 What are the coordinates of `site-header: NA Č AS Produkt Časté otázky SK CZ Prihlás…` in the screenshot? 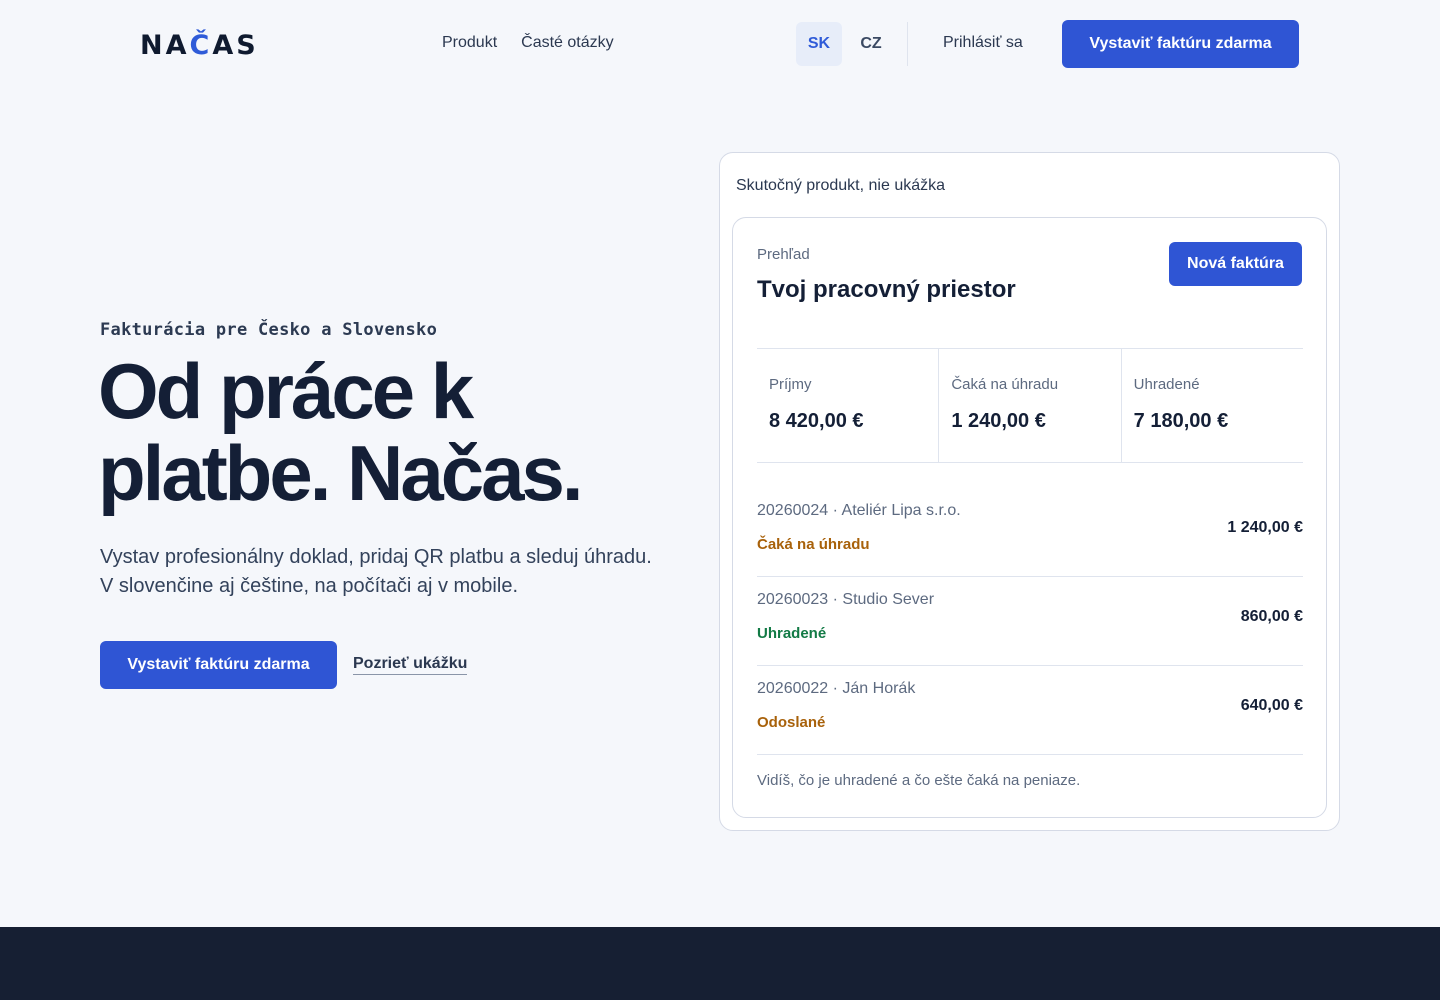 It's located at (720, 44).